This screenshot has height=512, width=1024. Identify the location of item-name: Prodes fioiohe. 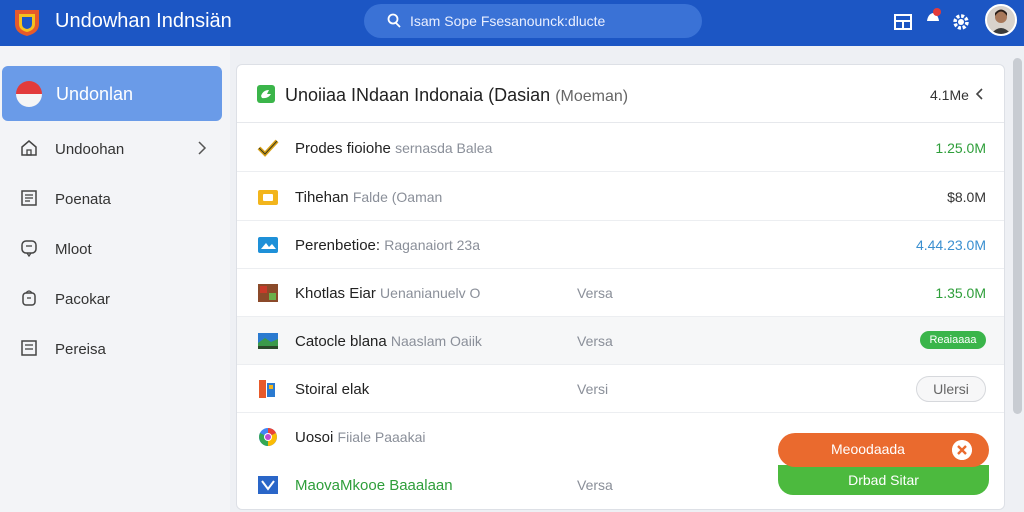
(343, 148).